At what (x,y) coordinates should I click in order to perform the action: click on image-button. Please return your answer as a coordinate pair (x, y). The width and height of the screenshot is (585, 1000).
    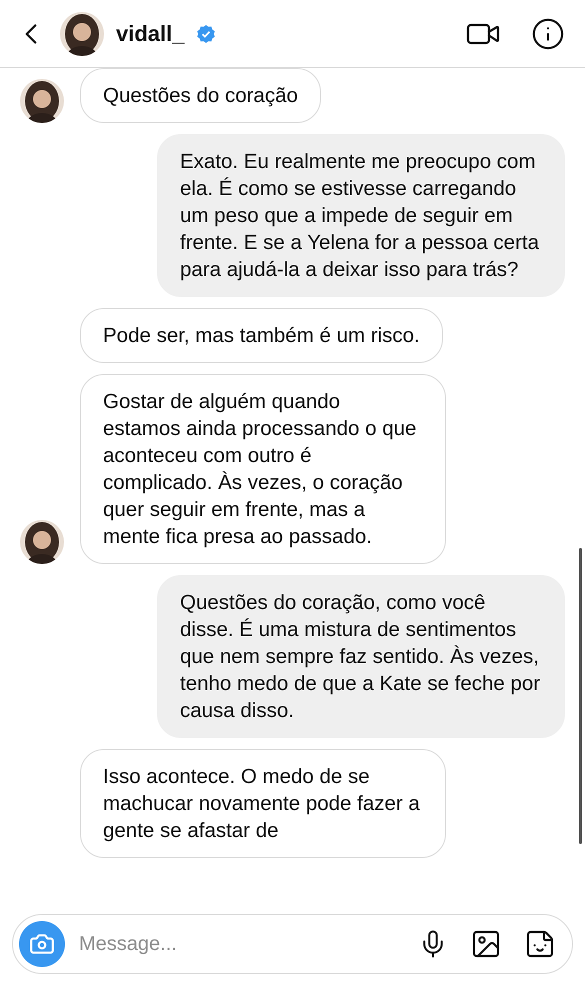
    Looking at the image, I should click on (486, 944).